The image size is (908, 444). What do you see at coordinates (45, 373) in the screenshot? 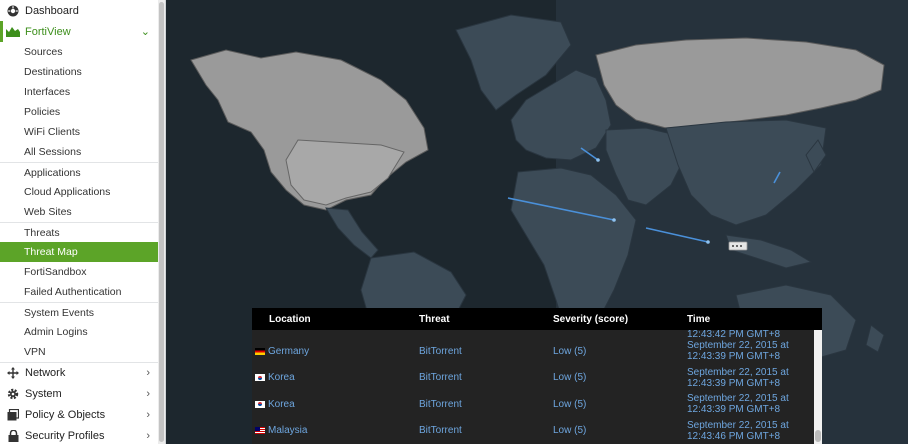
I see `nav-network-label: Network` at bounding box center [45, 373].